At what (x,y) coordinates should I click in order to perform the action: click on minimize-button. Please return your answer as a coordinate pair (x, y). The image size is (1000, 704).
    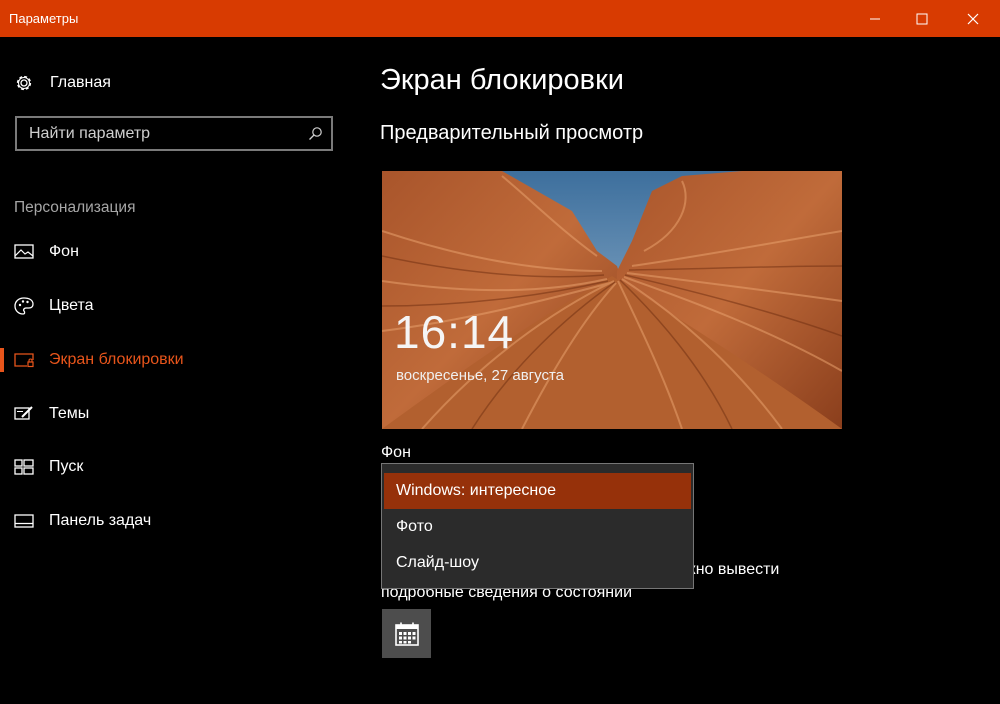
    Looking at the image, I should click on (875, 18).